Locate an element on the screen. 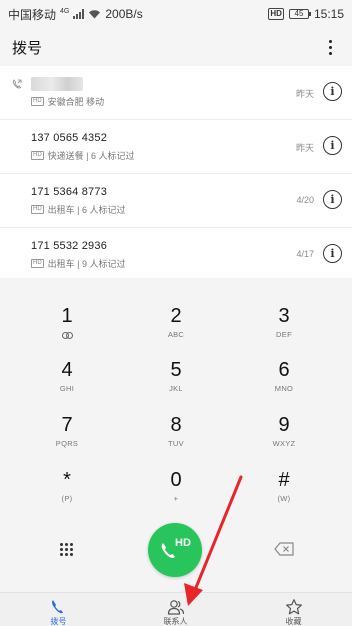 This screenshot has width=352, height=626. clock: 15:15 is located at coordinates (328, 14).